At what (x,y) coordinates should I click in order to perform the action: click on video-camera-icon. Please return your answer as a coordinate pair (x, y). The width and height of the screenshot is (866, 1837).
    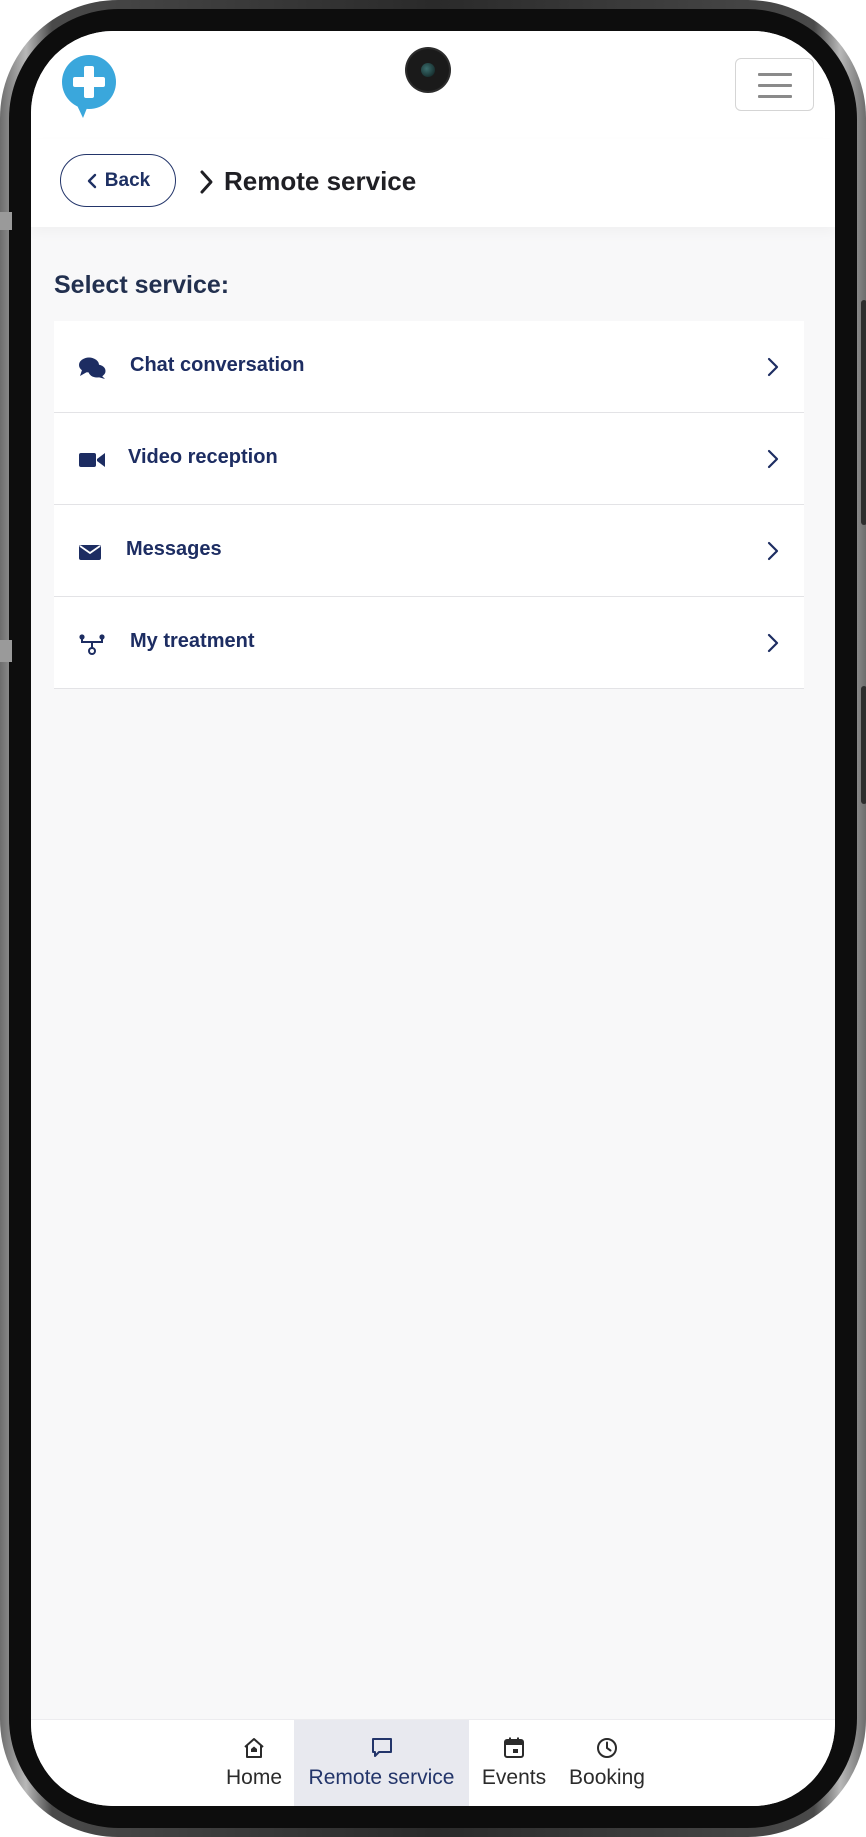
    Looking at the image, I should click on (92, 460).